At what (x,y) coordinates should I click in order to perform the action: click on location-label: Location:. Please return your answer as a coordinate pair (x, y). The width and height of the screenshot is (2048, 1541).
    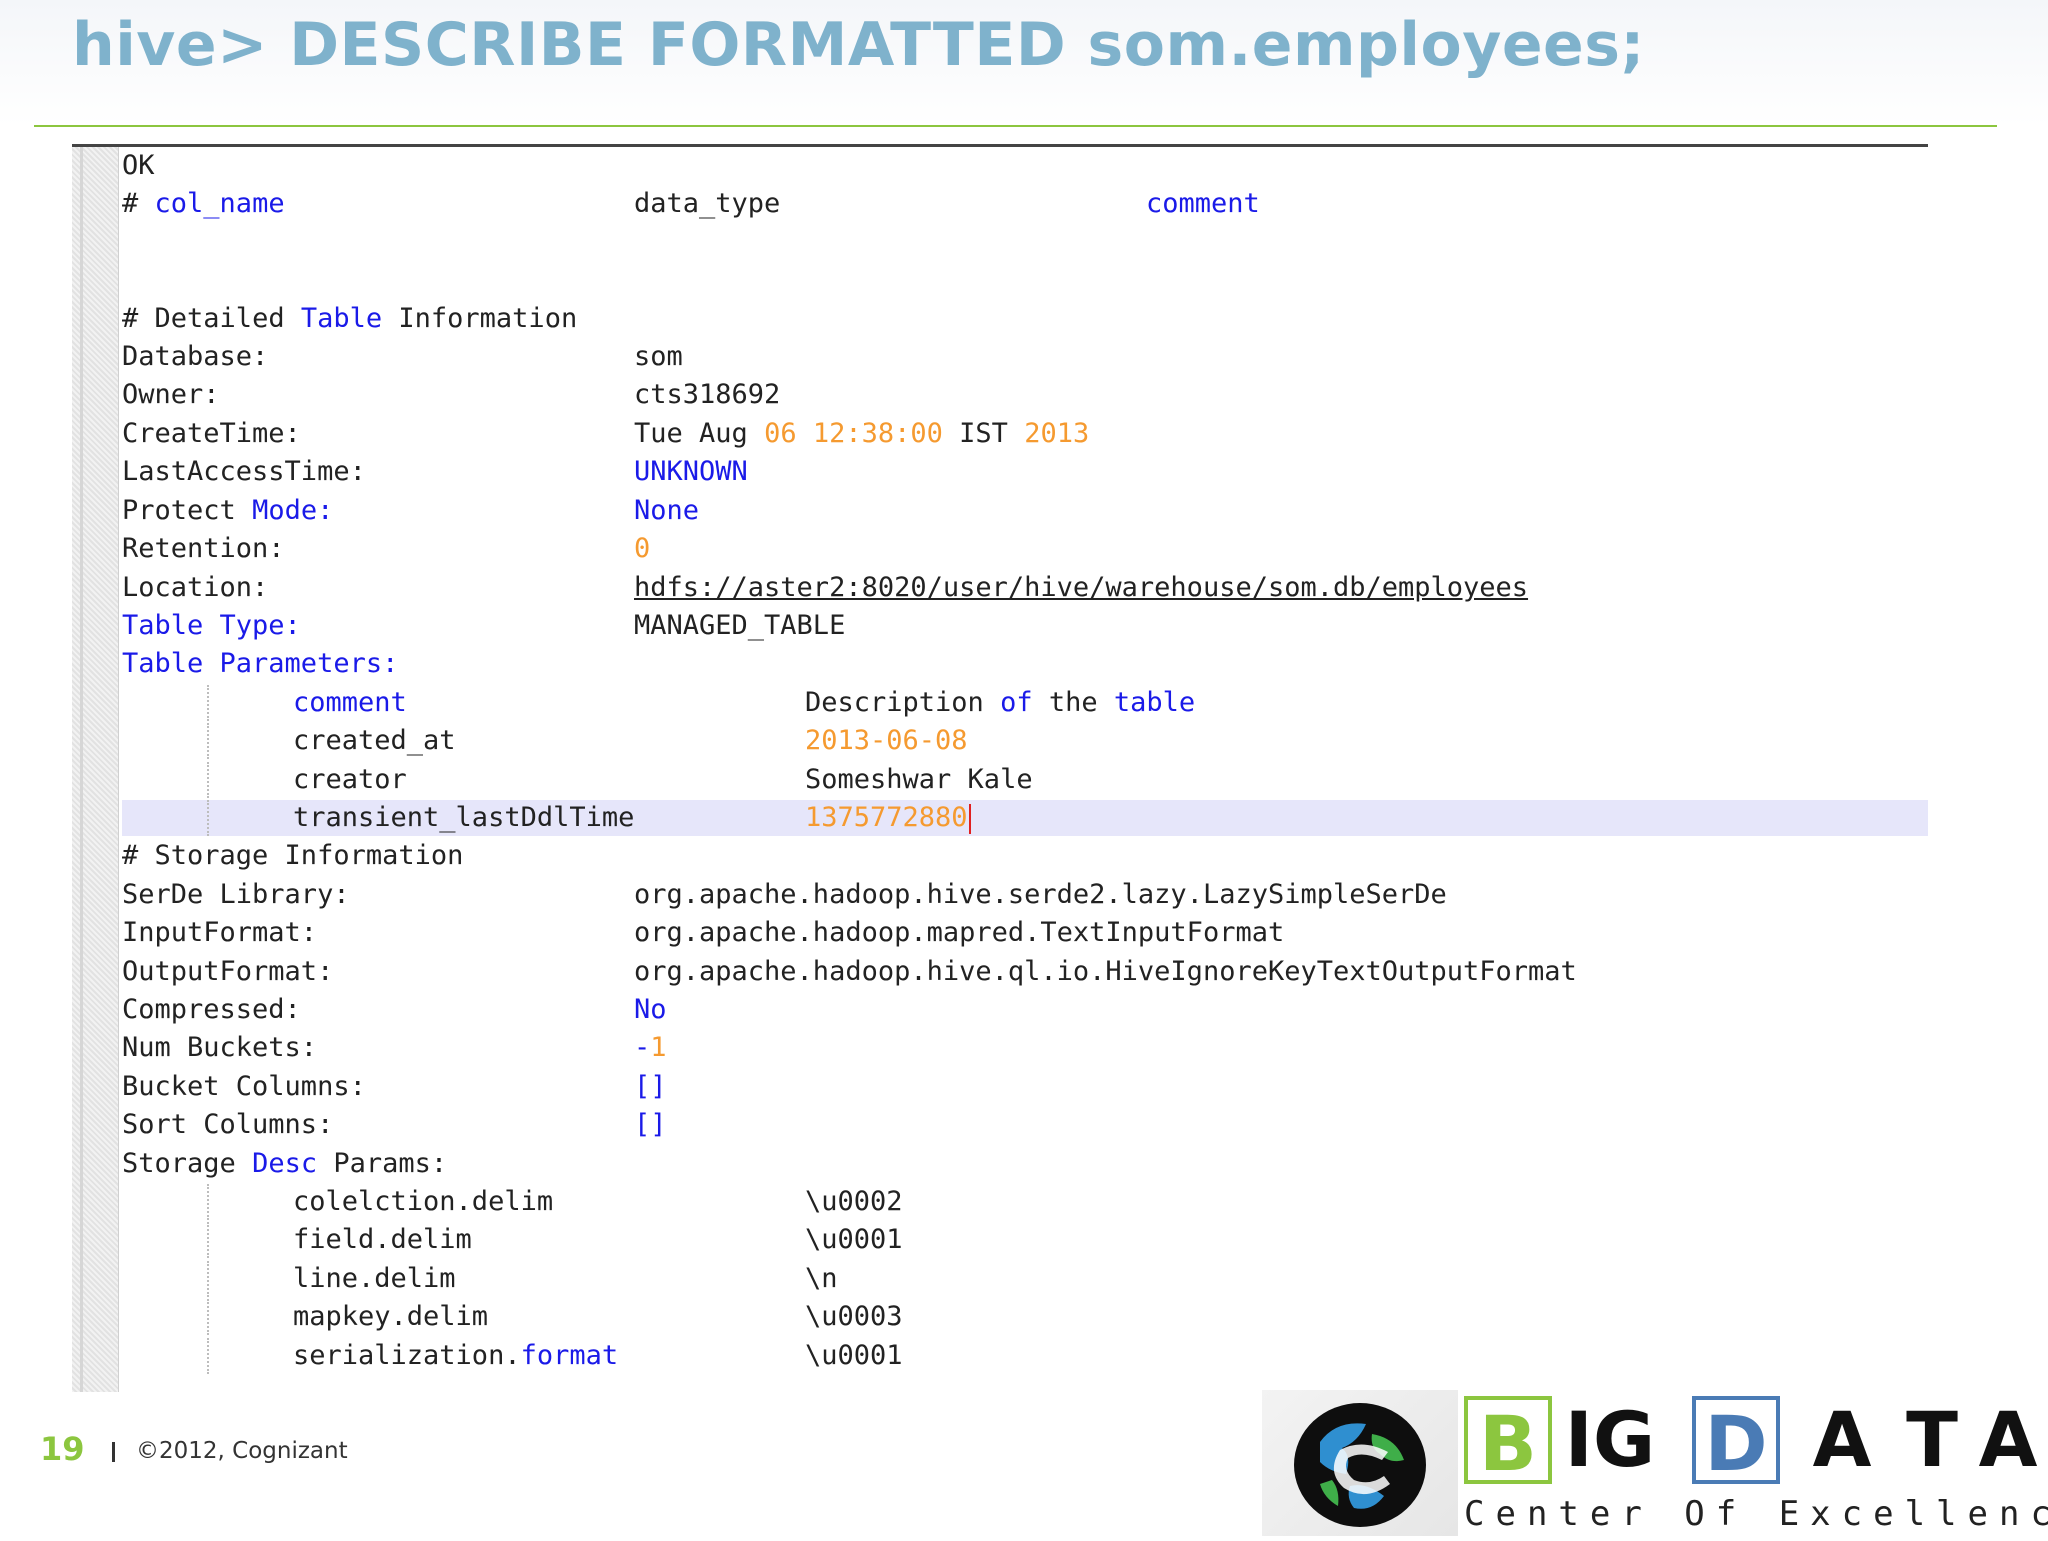
    Looking at the image, I should click on (195, 587).